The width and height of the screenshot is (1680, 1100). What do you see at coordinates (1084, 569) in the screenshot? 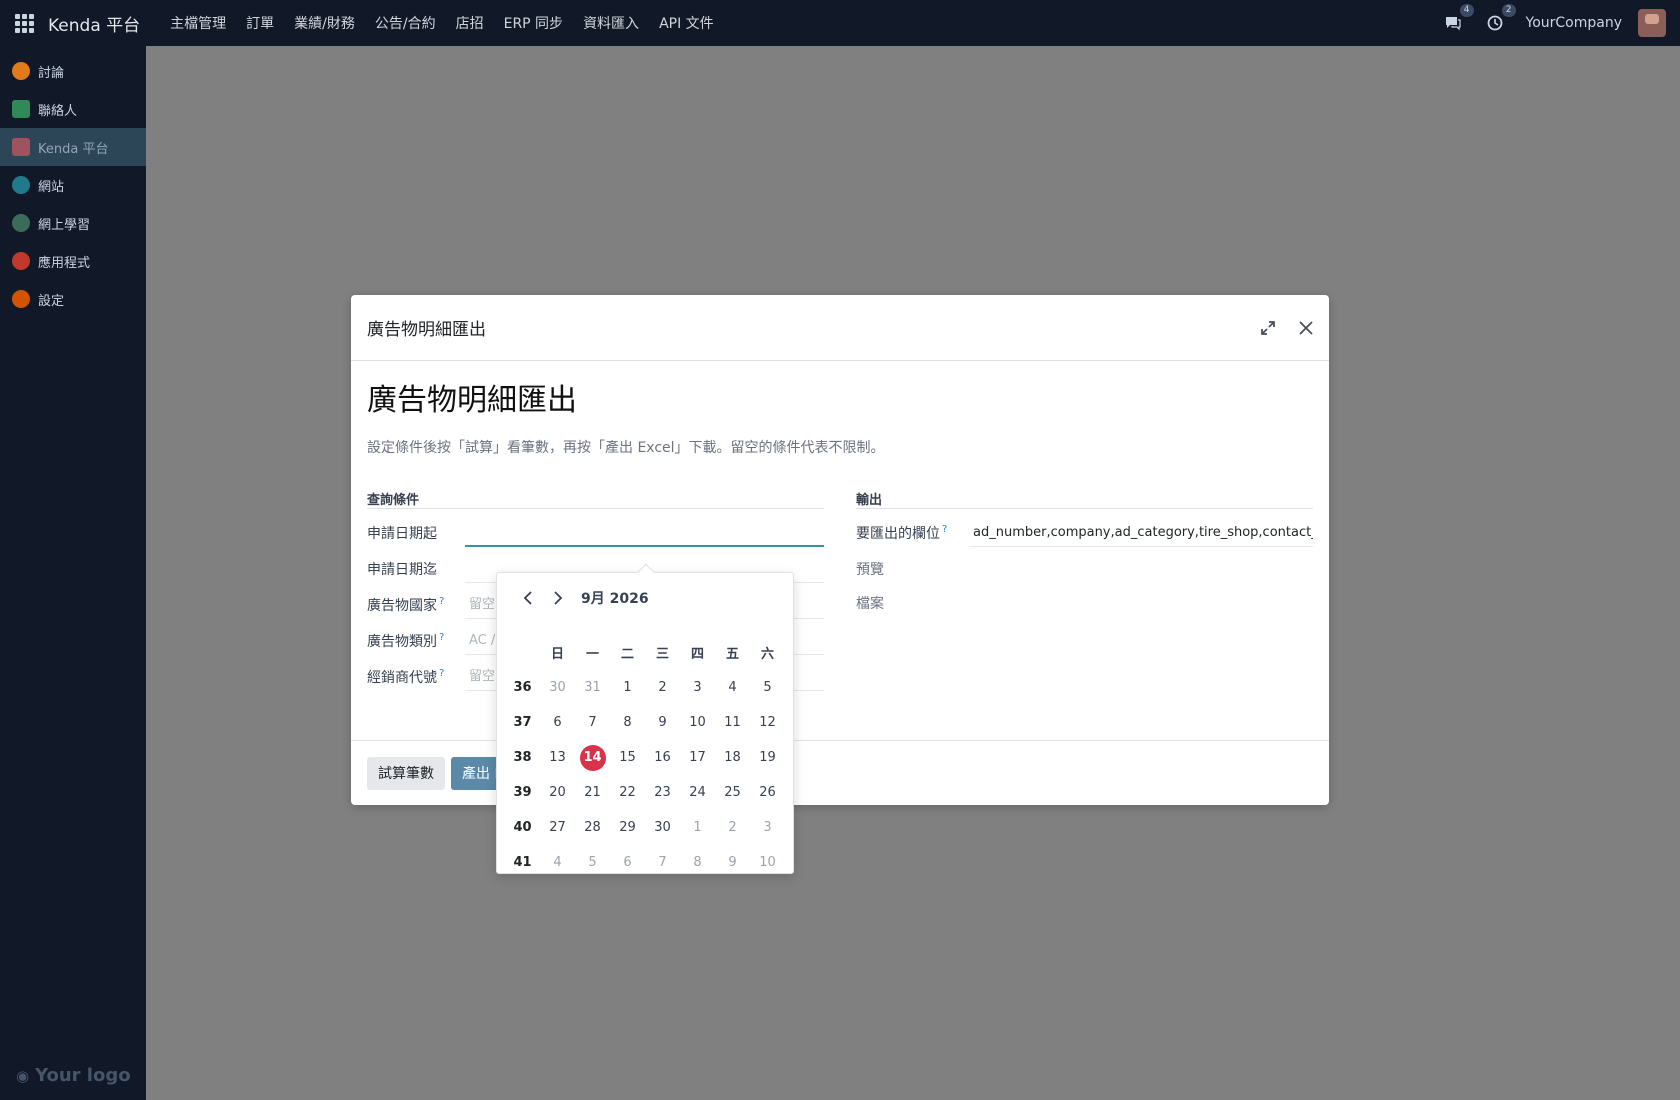
I see `preview-field: 預覽` at bounding box center [1084, 569].